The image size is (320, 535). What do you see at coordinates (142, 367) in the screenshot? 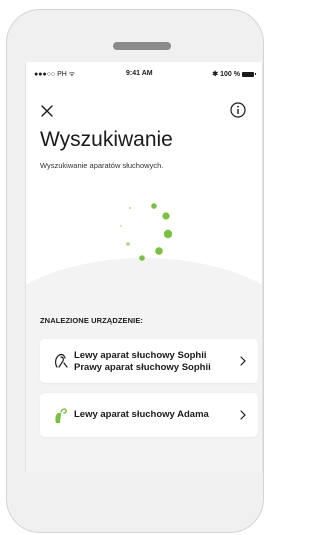
I see `device-name-right: Prawy aparat słuchowy Sophii` at bounding box center [142, 367].